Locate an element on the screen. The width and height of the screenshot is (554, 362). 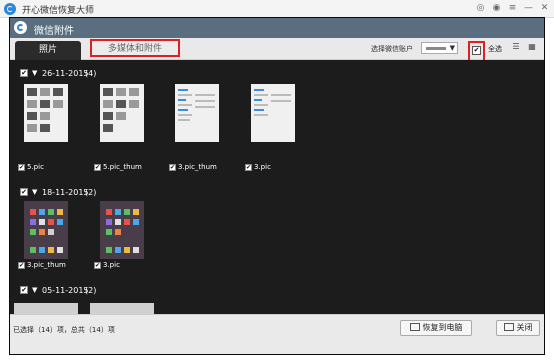
bottom-bar: 已选择（14）项，总共（14）项 恢复到电脑 关闭 is located at coordinates (277, 334).